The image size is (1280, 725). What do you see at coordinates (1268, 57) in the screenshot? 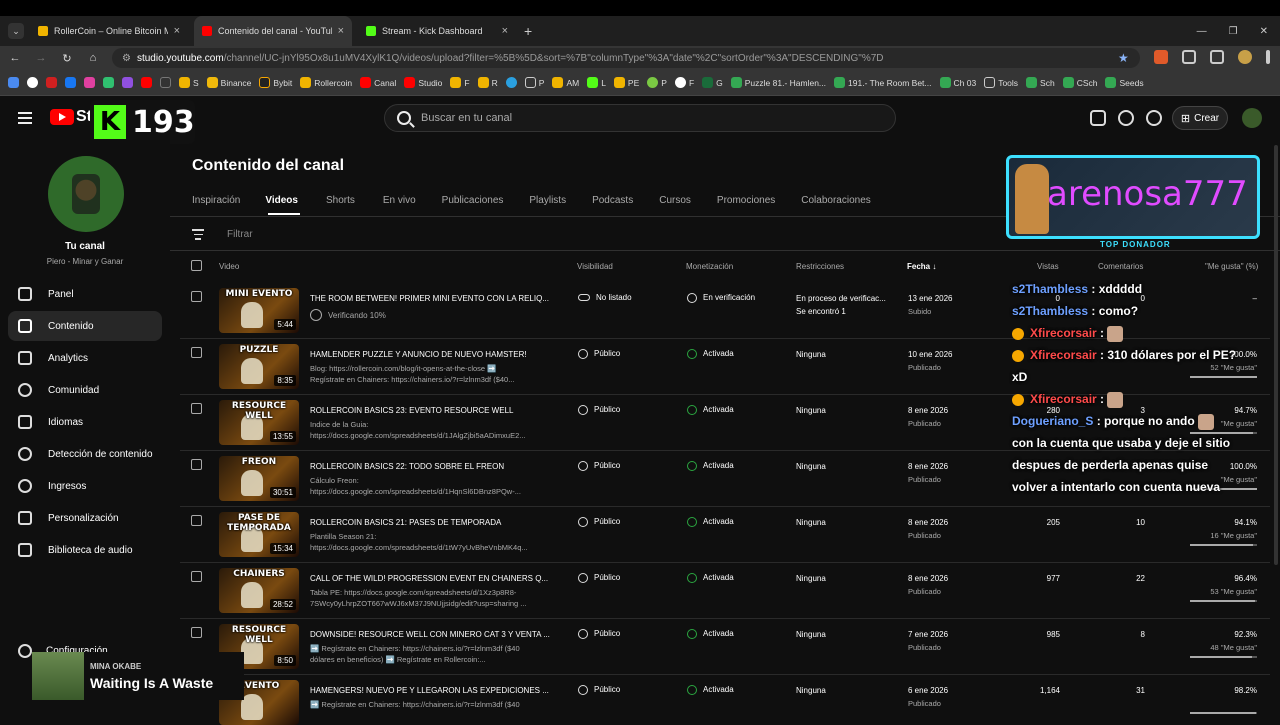
I see `more-menu-icon` at bounding box center [1268, 57].